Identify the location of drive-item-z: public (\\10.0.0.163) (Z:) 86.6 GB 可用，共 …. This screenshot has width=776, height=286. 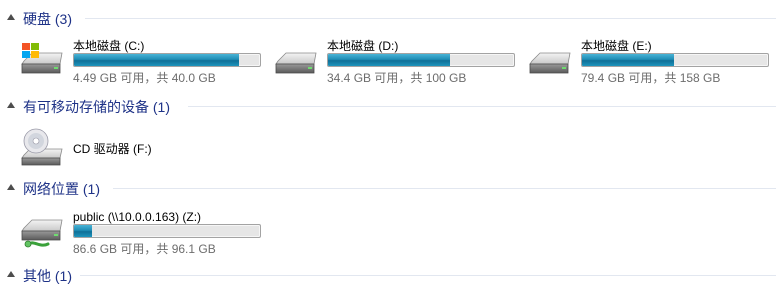
(140, 233).